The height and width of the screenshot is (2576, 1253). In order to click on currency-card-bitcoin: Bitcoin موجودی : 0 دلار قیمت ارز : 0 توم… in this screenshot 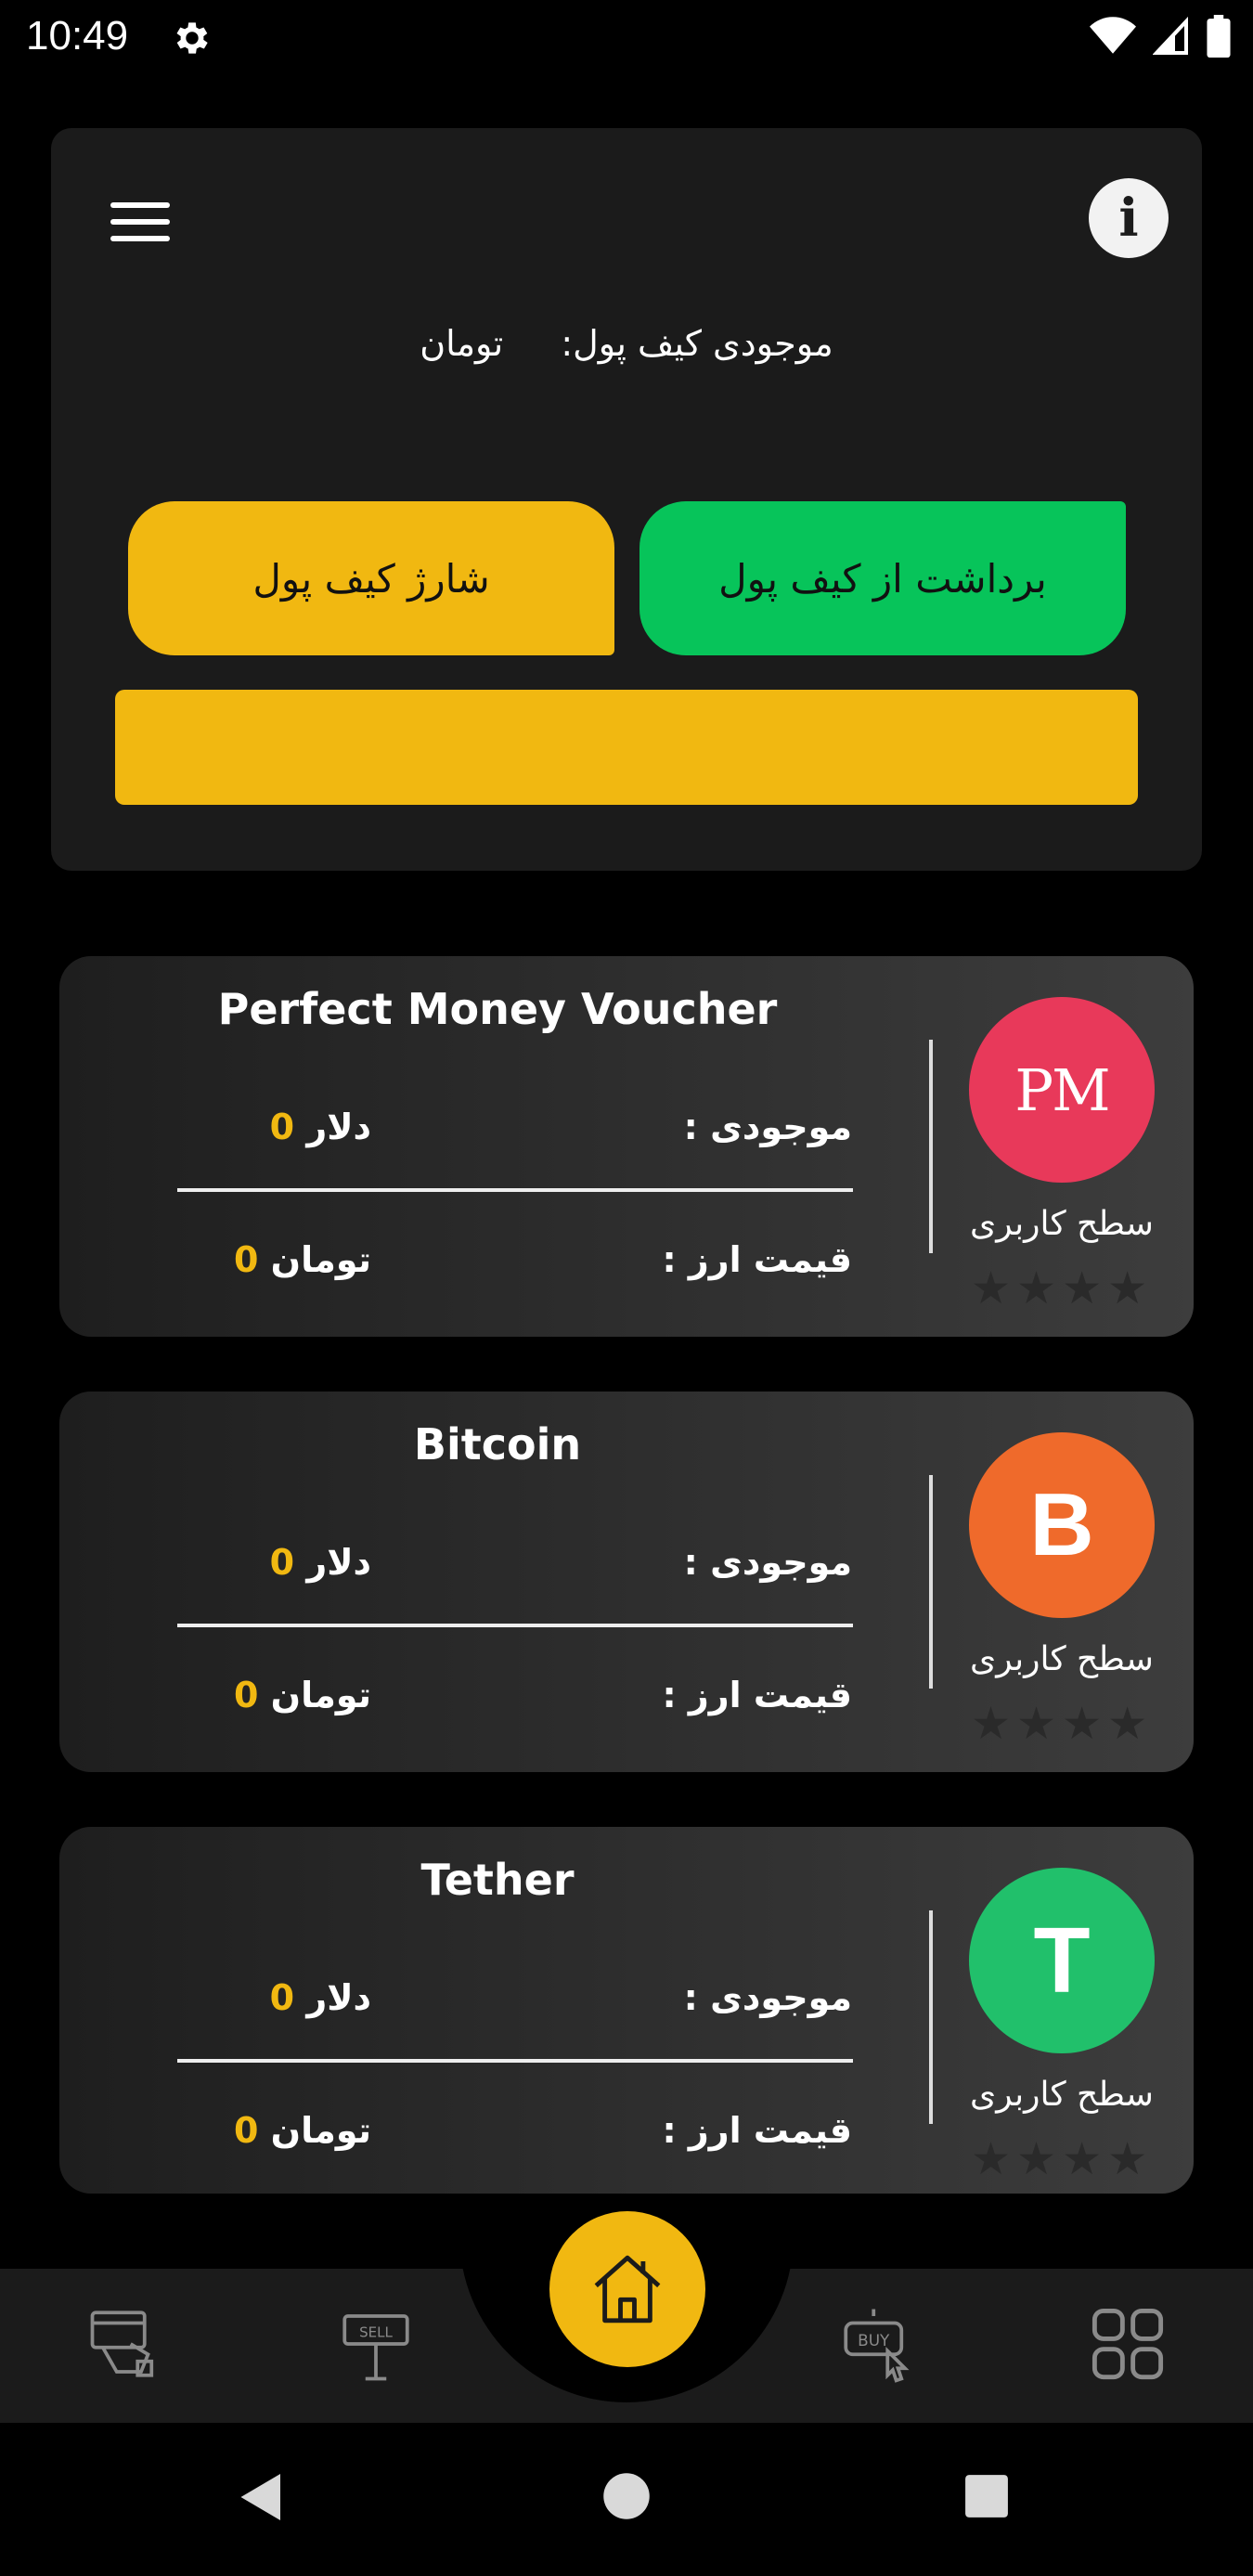, I will do `click(626, 1582)`.